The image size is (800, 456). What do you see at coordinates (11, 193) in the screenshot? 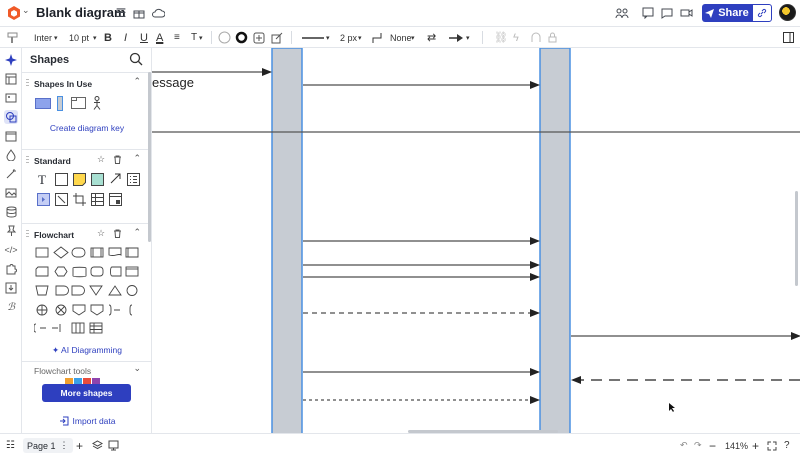
I see `gallery-icon` at bounding box center [11, 193].